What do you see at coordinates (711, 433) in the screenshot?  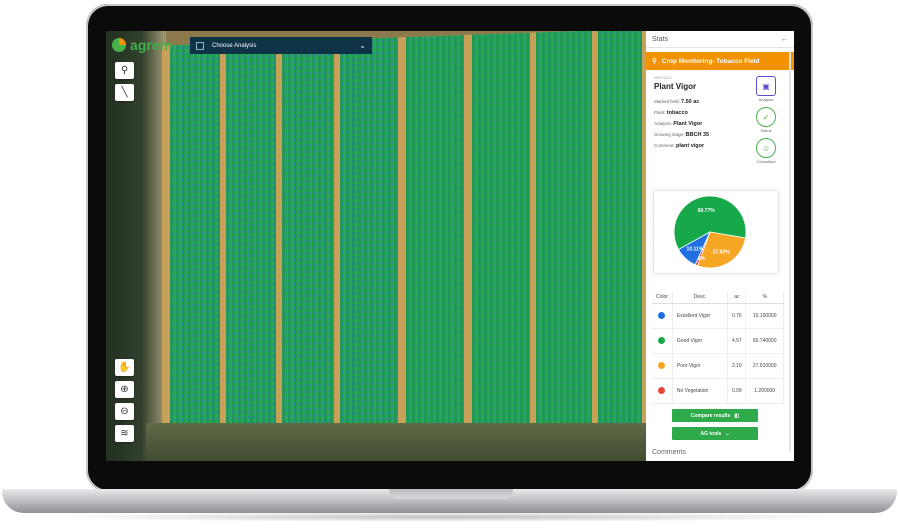 I see `ag-tools-label: AG tools` at bounding box center [711, 433].